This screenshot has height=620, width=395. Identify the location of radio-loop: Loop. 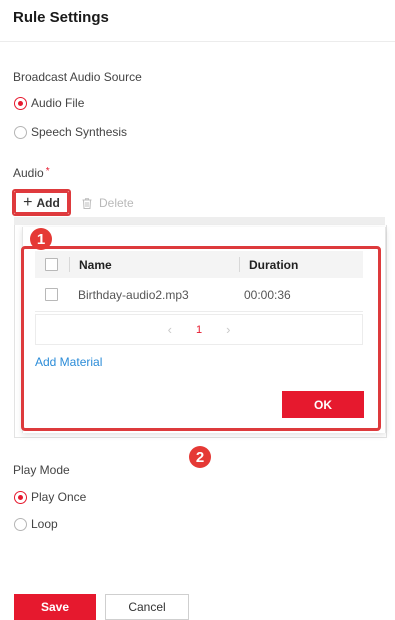
(36, 524).